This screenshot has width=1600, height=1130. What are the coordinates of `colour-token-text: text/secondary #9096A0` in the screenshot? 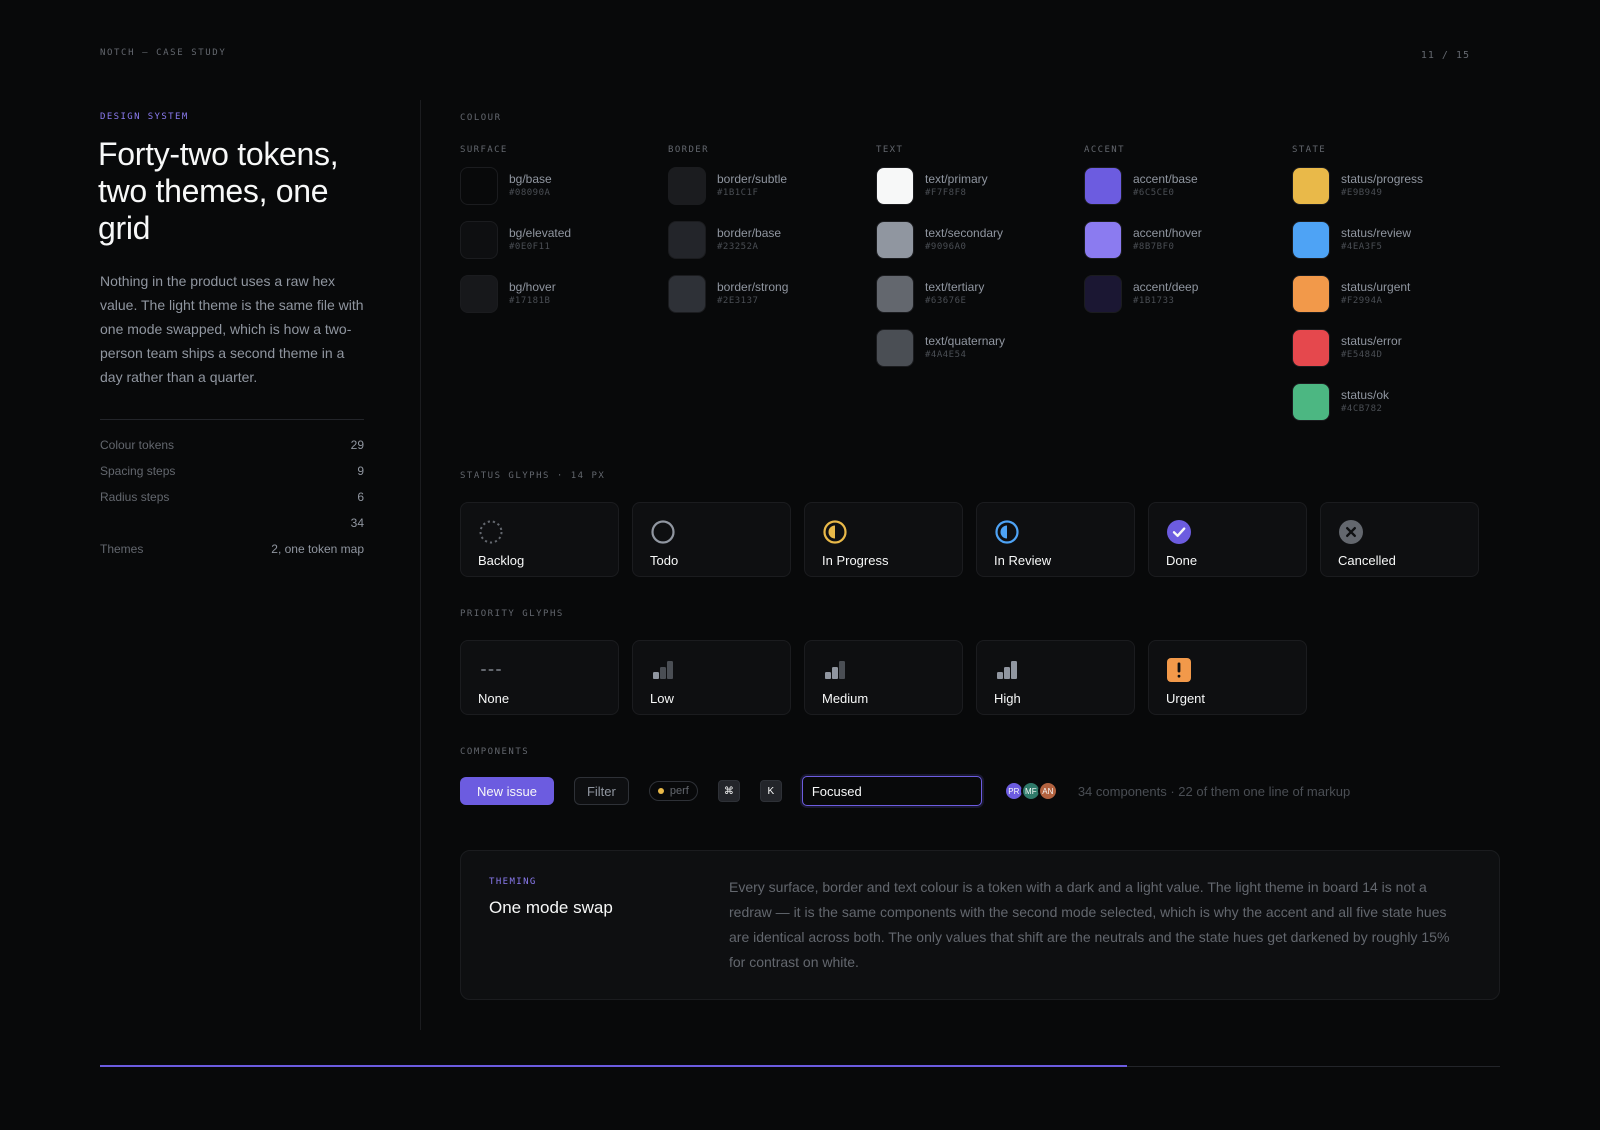 It's located at (964, 240).